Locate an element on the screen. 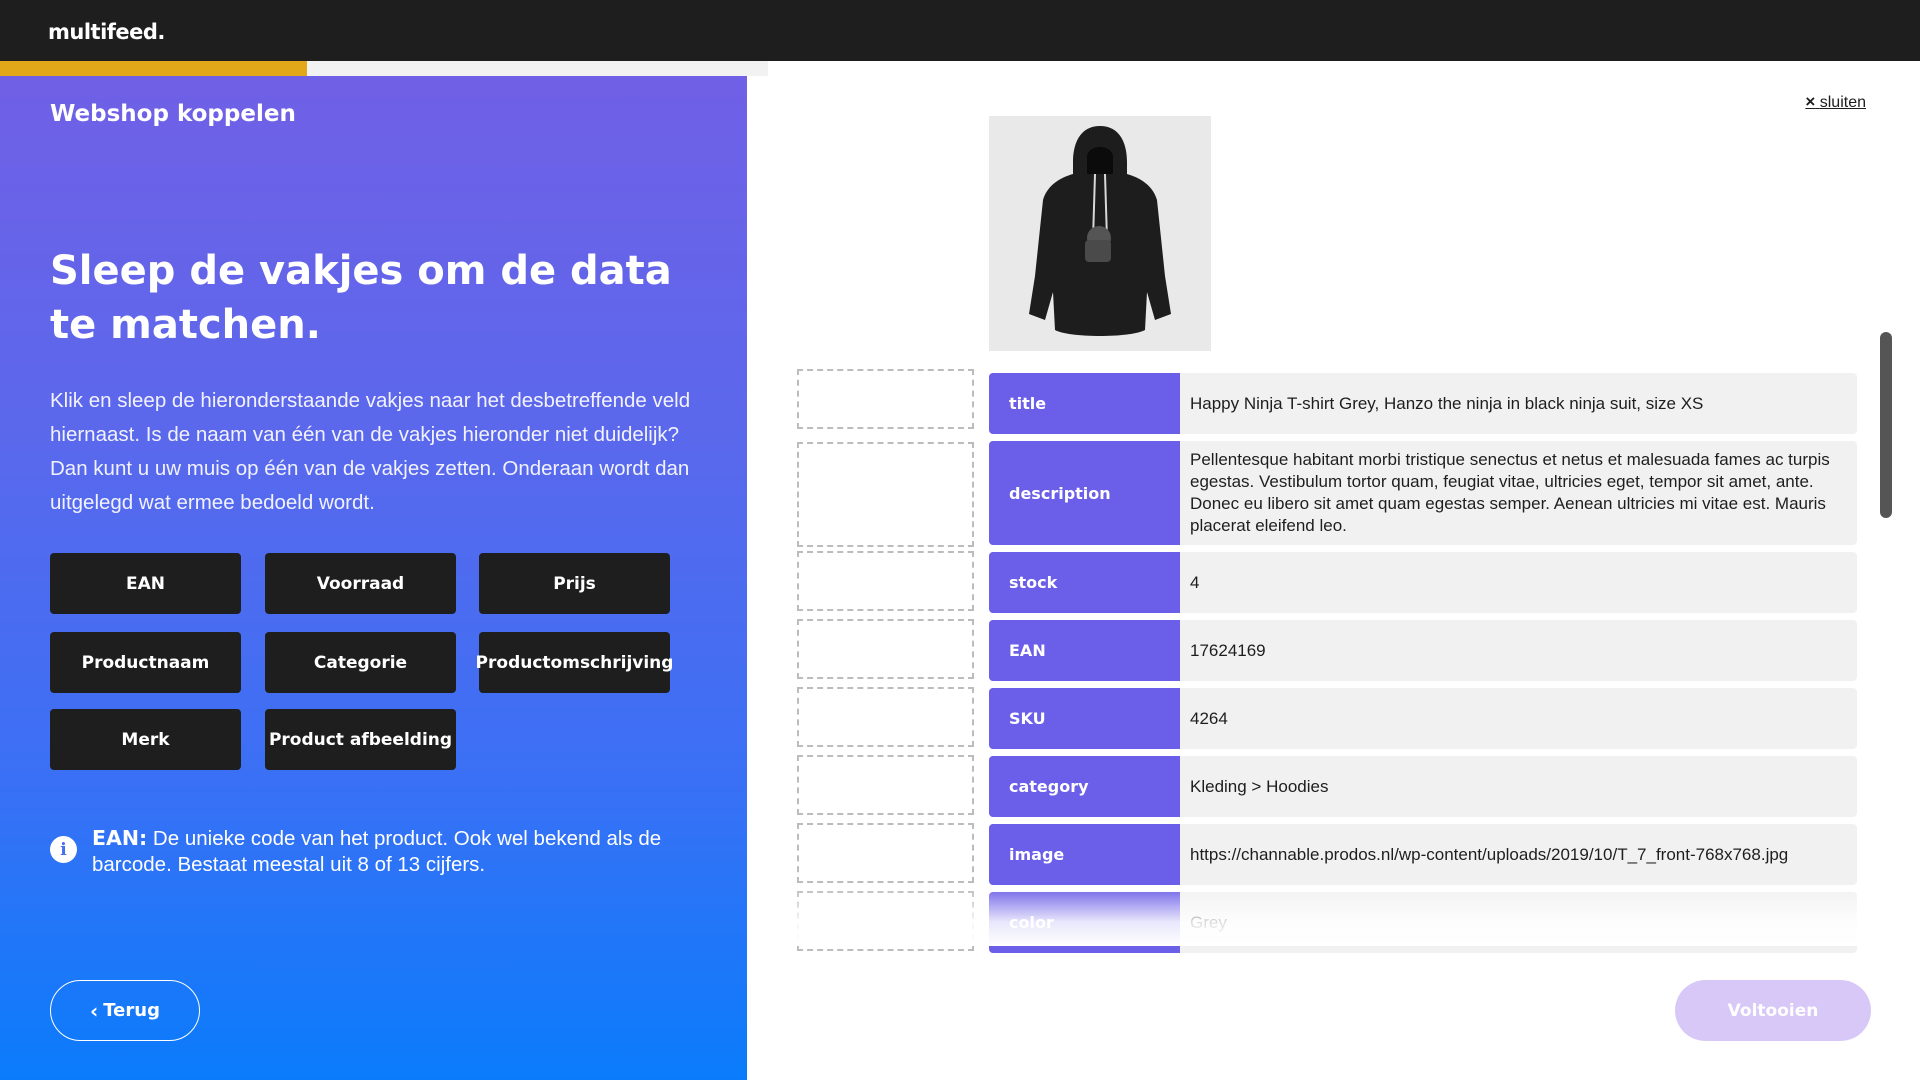 This screenshot has width=1920, height=1080. close-label: sluiten is located at coordinates (1842, 102).